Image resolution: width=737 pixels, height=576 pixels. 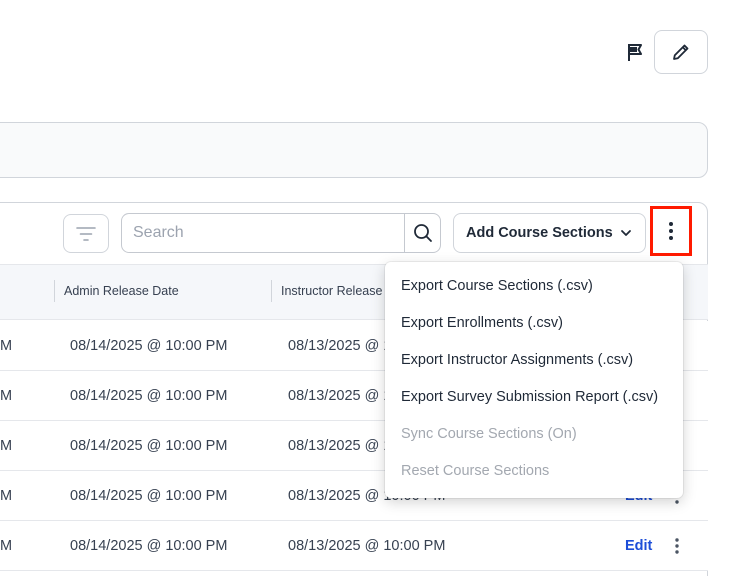 I want to click on pencil-icon, so click(x=681, y=52).